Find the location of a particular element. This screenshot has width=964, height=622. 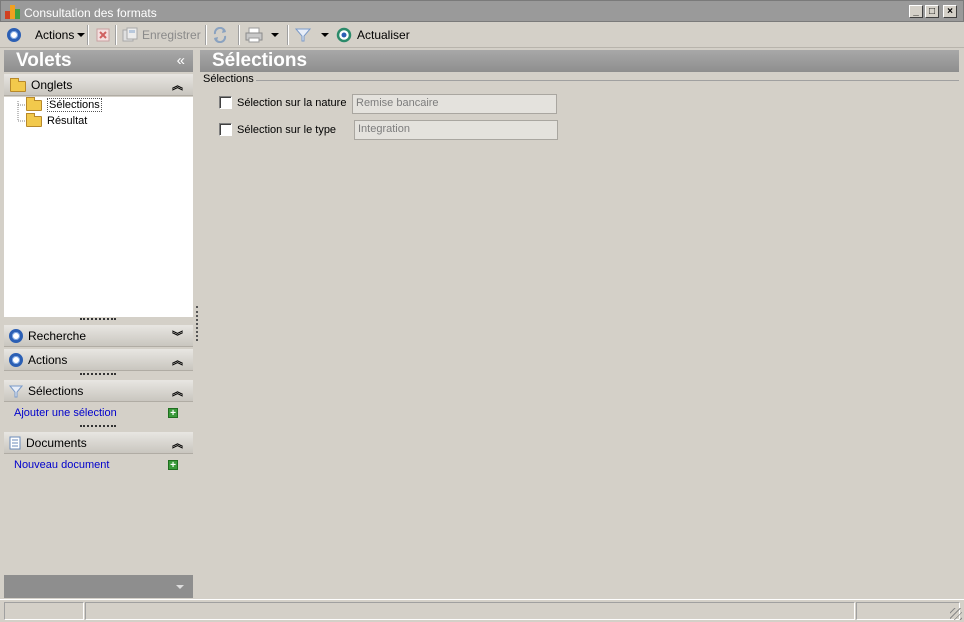

type-field: Integration is located at coordinates (456, 130).